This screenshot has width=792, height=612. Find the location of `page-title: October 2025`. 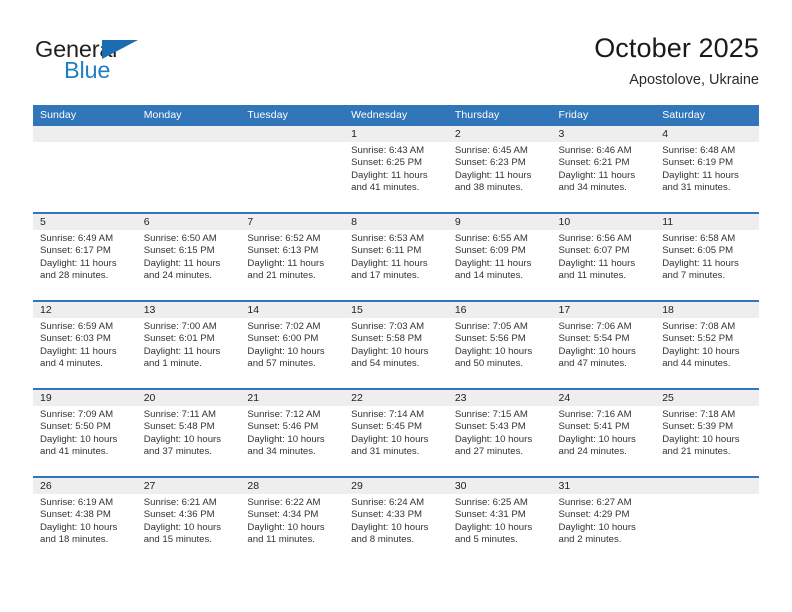

page-title: October 2025 is located at coordinates (676, 48).